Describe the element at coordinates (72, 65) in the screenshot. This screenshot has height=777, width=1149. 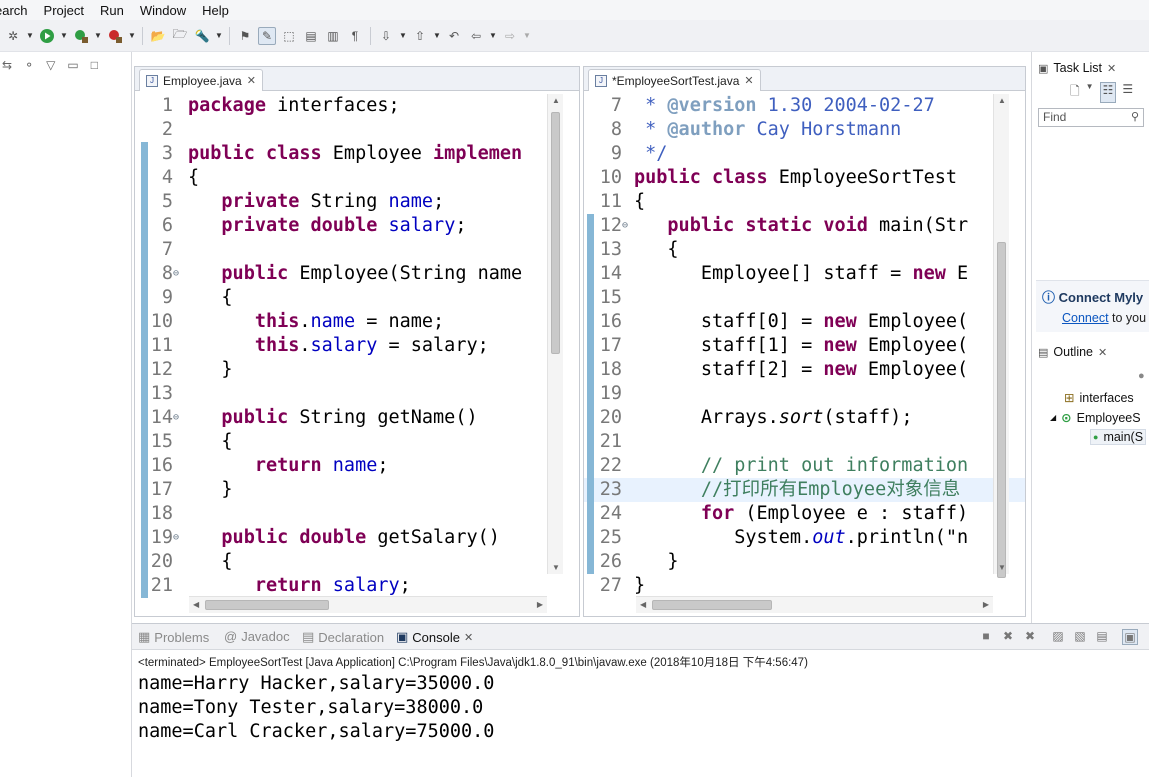
I see `minimize-icon: ▭` at that location.